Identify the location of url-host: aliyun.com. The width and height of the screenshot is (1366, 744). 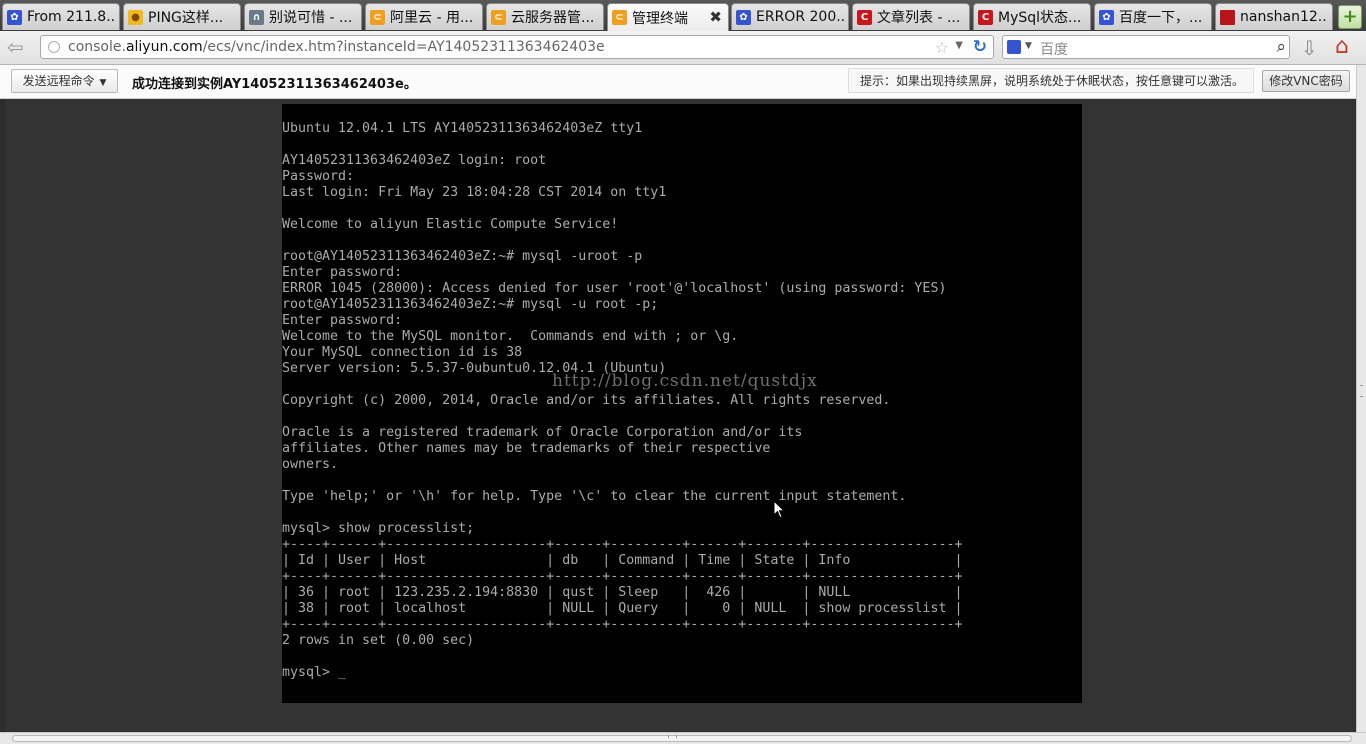
(164, 47).